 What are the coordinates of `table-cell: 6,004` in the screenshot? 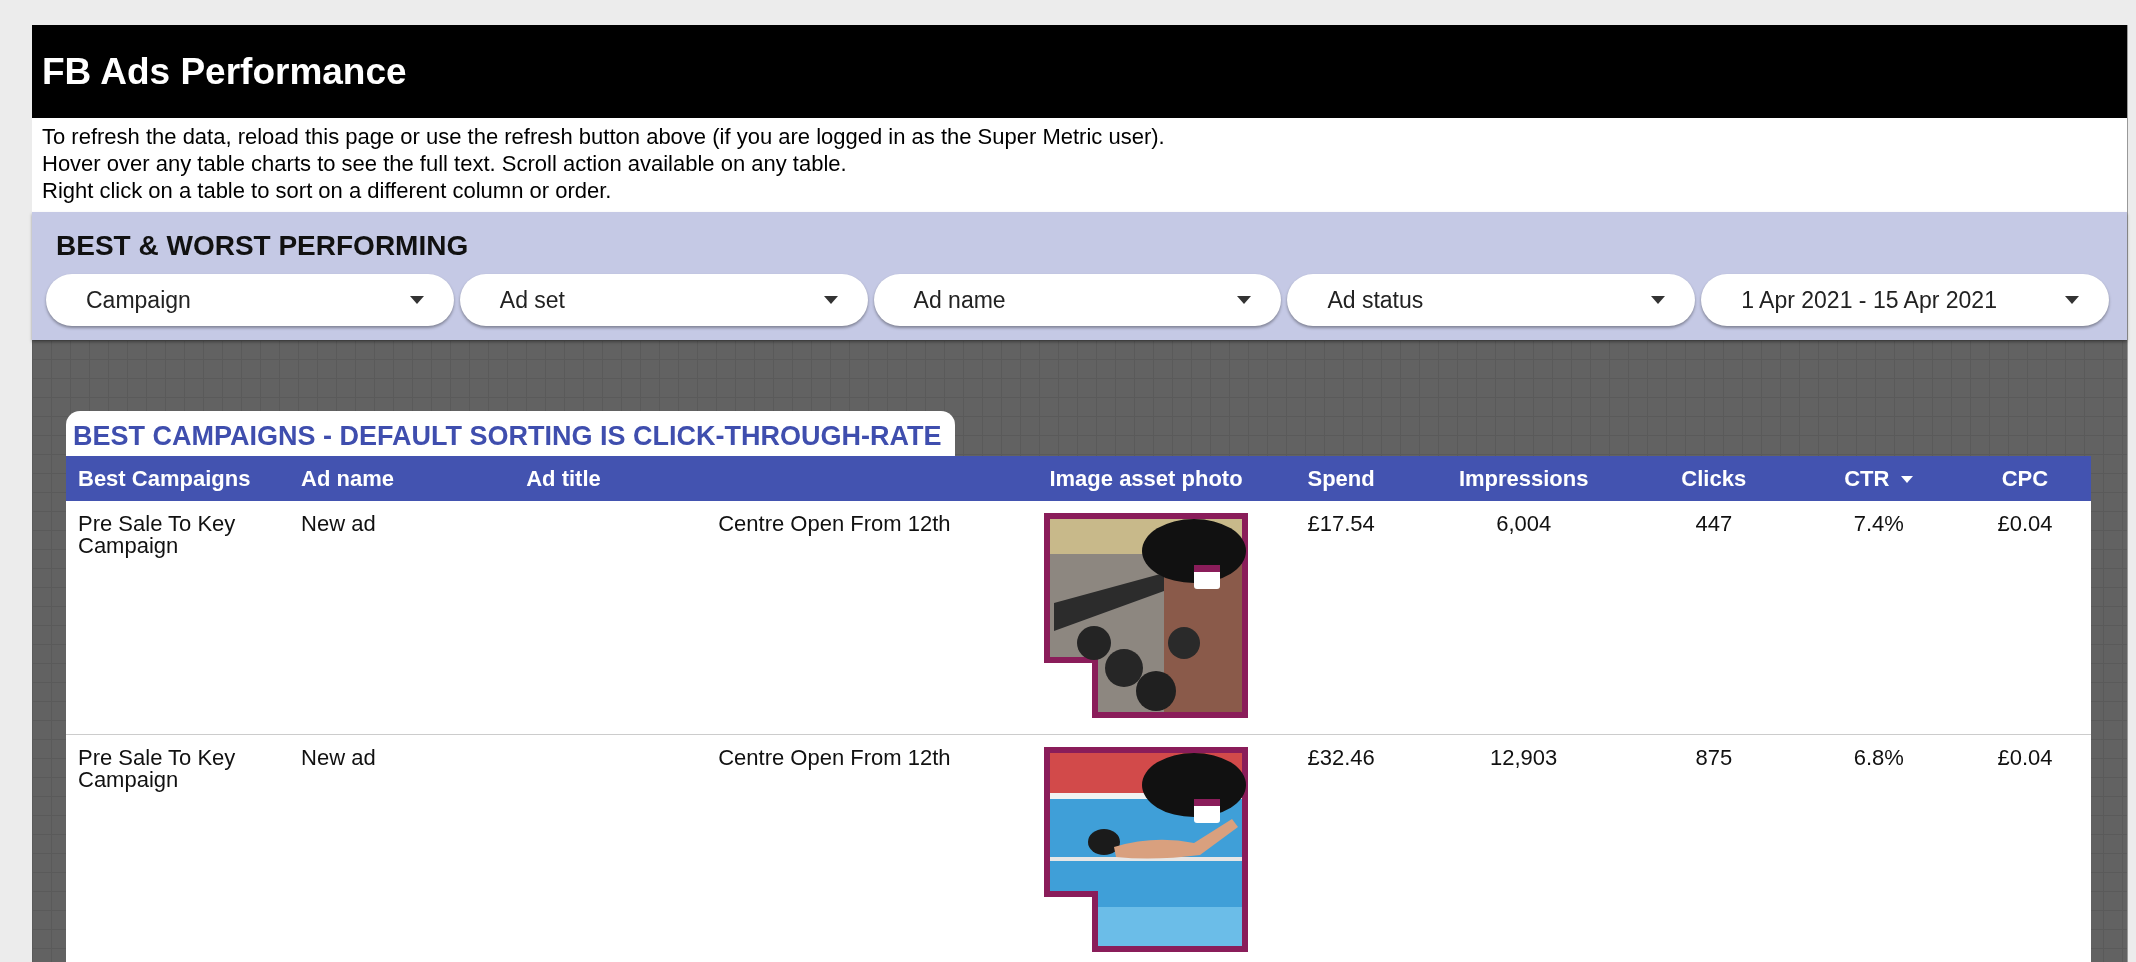 It's located at (1524, 523).